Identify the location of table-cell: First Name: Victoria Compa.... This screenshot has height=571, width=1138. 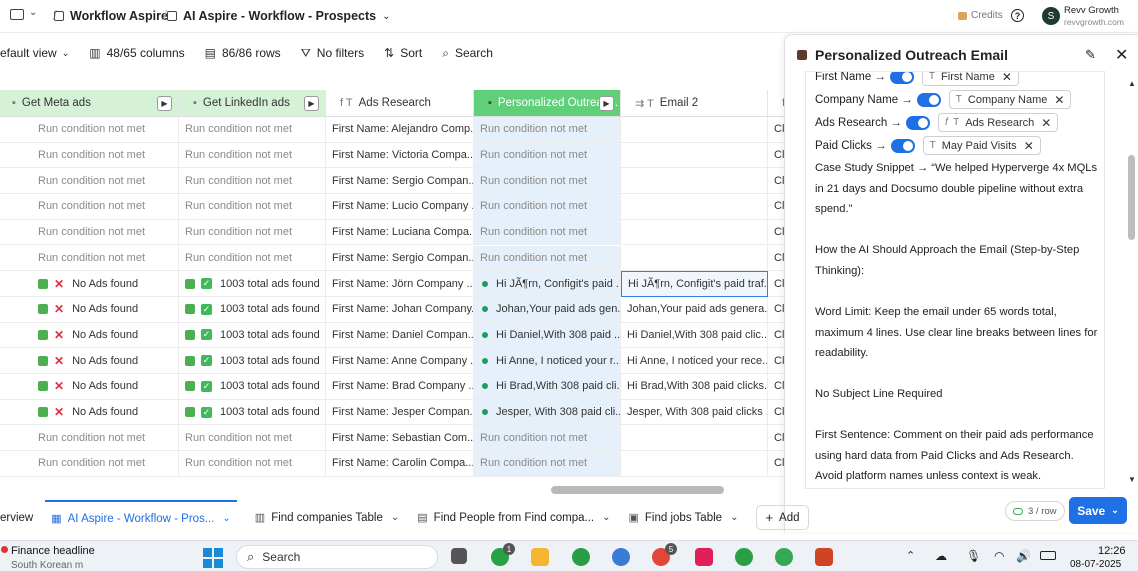
(400, 155).